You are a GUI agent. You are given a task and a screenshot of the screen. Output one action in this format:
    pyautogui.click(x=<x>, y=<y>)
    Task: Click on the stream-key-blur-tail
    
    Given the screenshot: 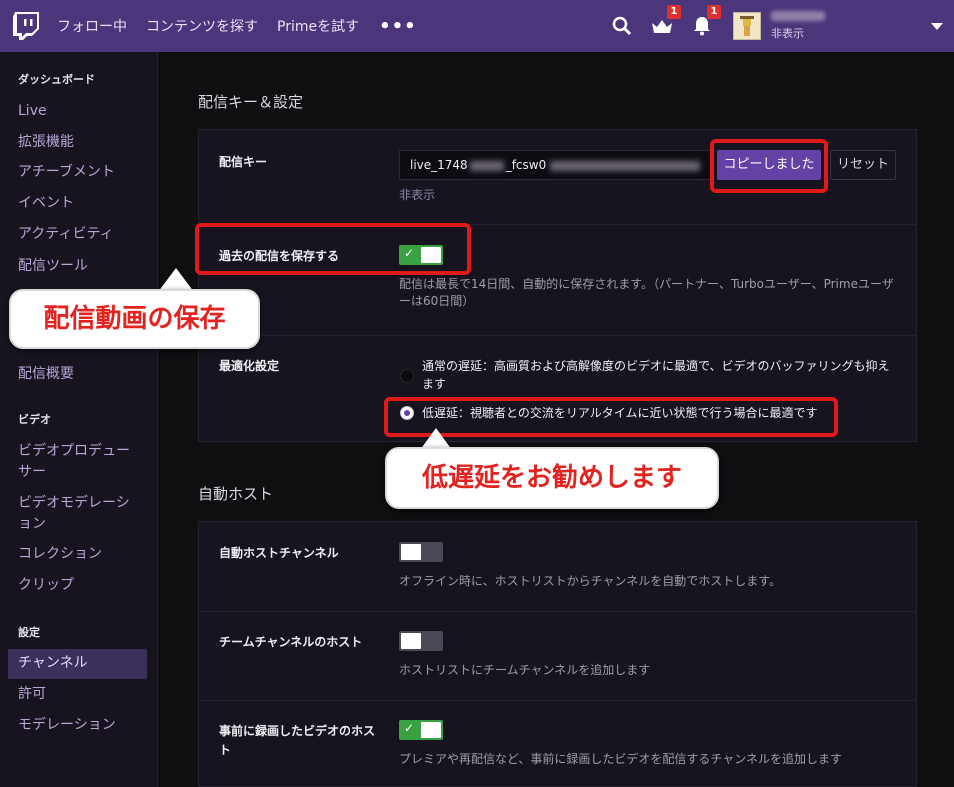 What is the action you would take?
    pyautogui.click(x=625, y=165)
    